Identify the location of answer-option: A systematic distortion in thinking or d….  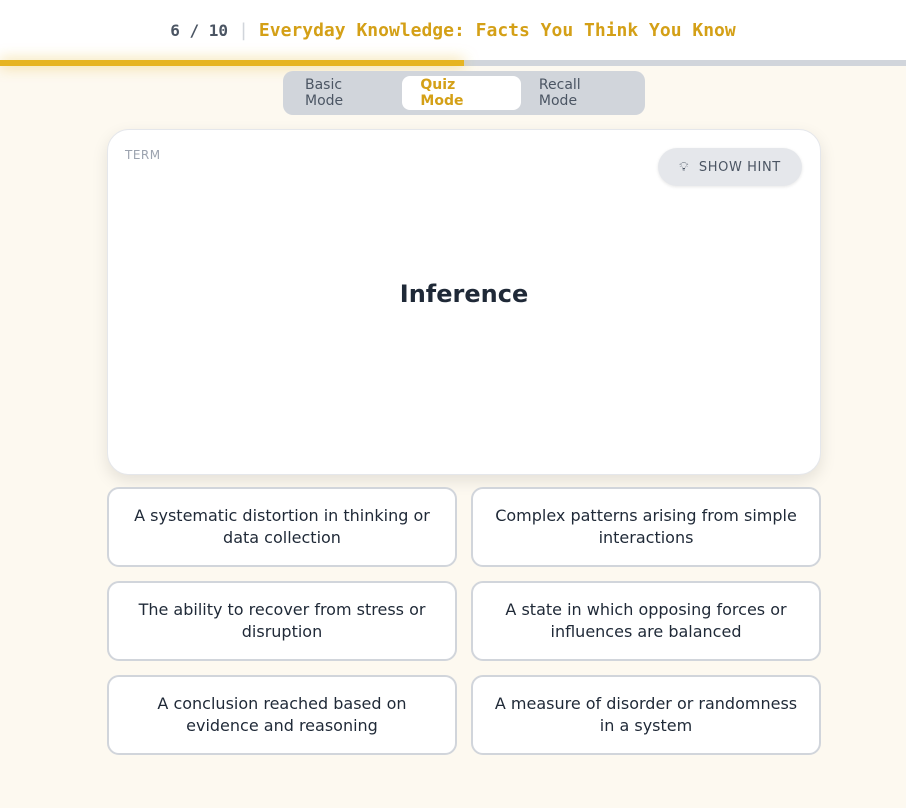
(282, 527).